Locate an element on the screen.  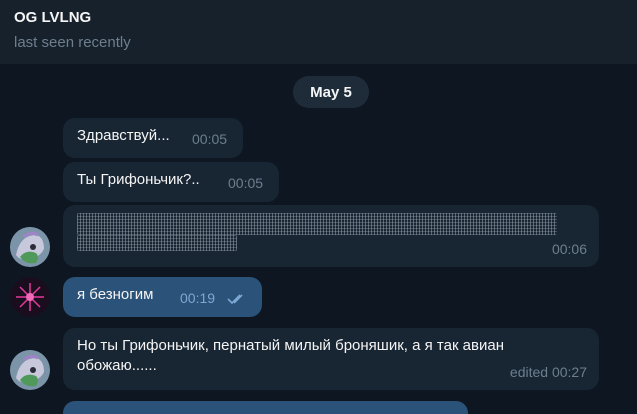
message-bubble: Здравствуй... 00:05 is located at coordinates (153, 138).